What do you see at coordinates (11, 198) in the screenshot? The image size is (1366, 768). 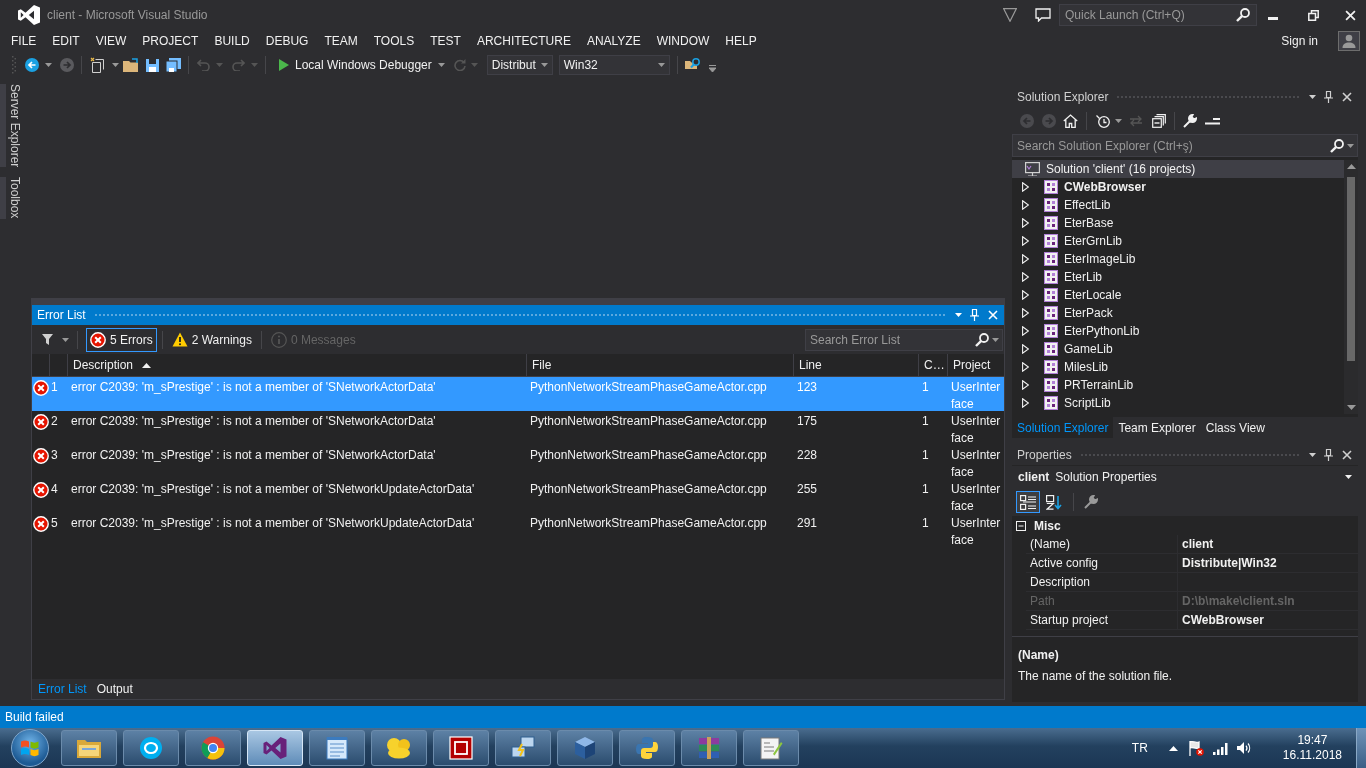 I see `side-tab: Toolbox` at bounding box center [11, 198].